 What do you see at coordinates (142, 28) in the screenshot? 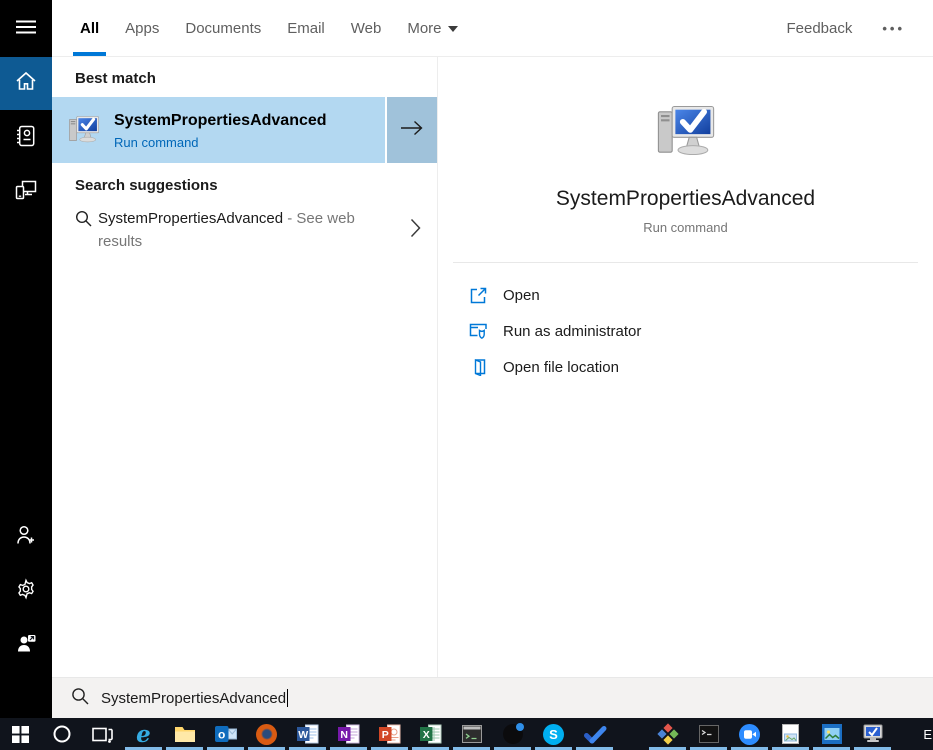
I see `tab-apps: Apps` at bounding box center [142, 28].